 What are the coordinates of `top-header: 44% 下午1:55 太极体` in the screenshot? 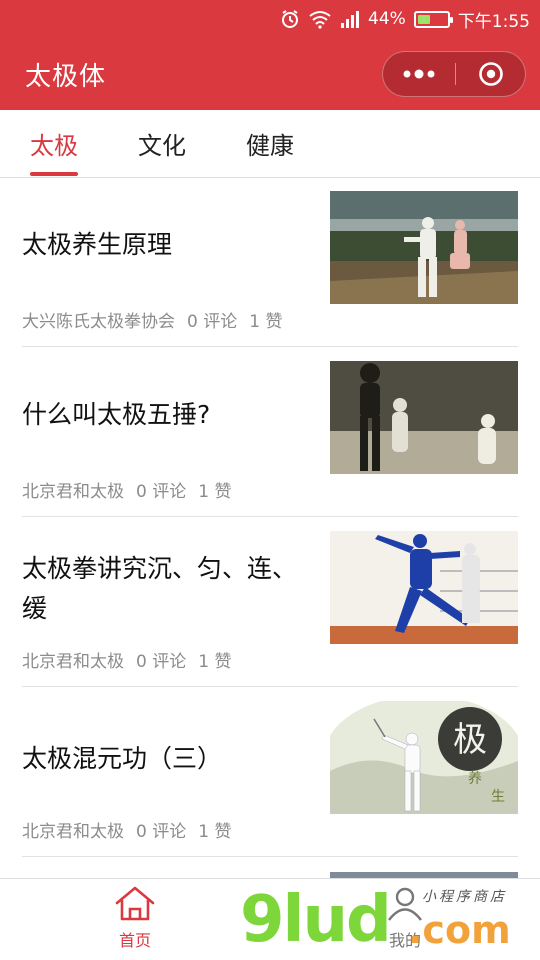 It's located at (270, 55).